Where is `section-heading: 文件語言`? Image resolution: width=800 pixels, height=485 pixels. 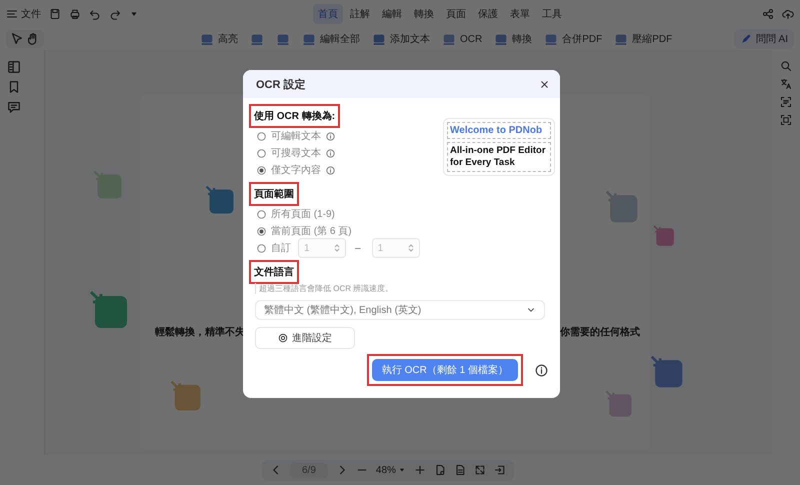 section-heading: 文件語言 is located at coordinates (274, 272).